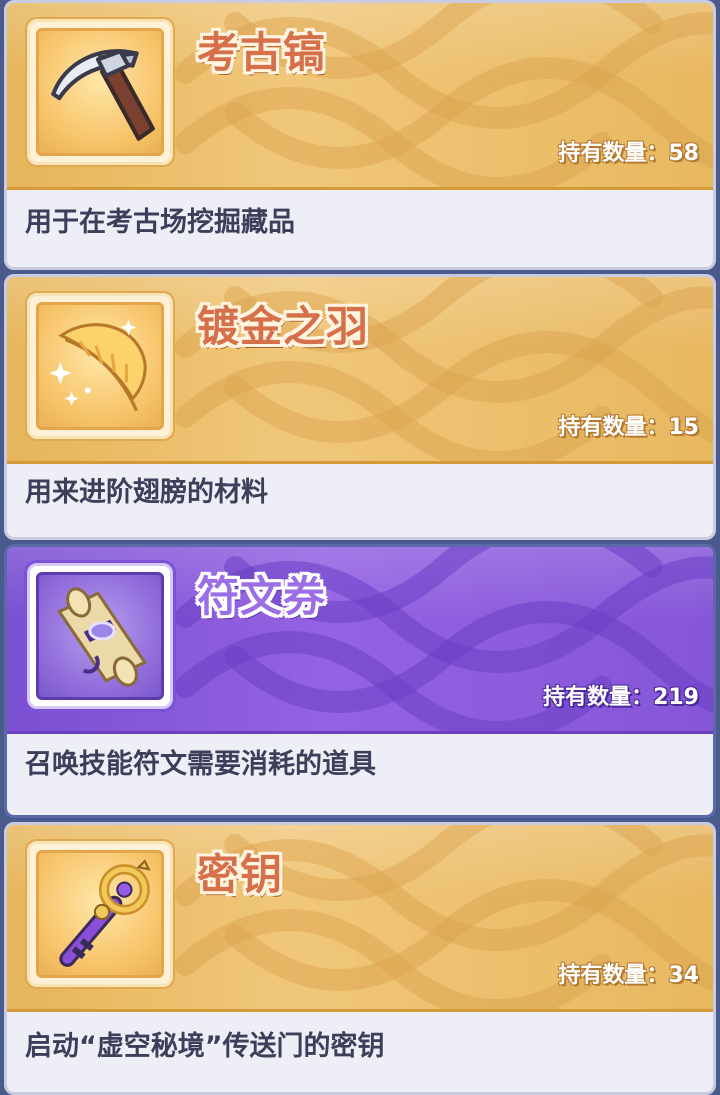  Describe the element at coordinates (676, 697) in the screenshot. I see `quantity-value: 219` at that location.